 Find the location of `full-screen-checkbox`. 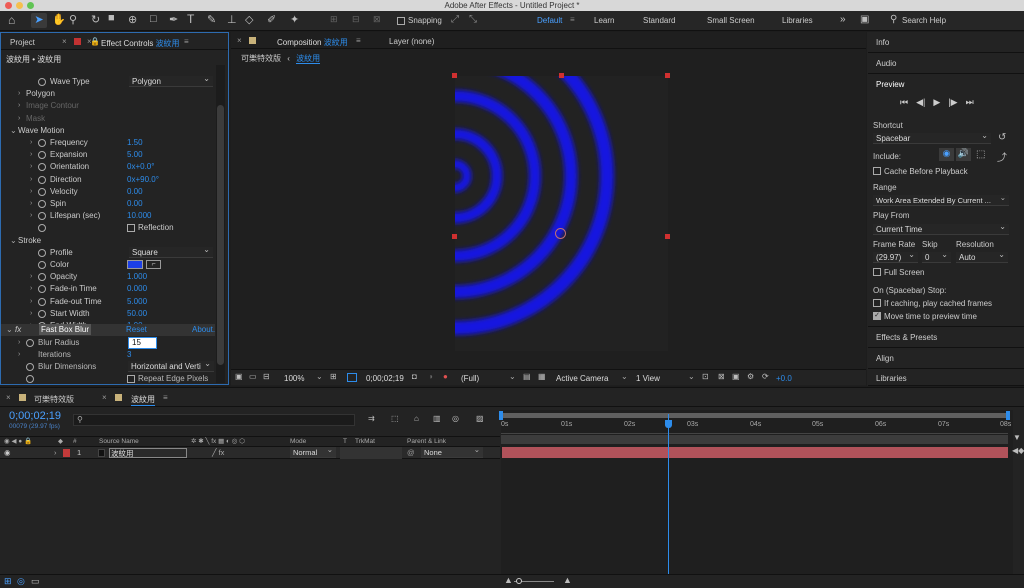

full-screen-checkbox is located at coordinates (877, 272).